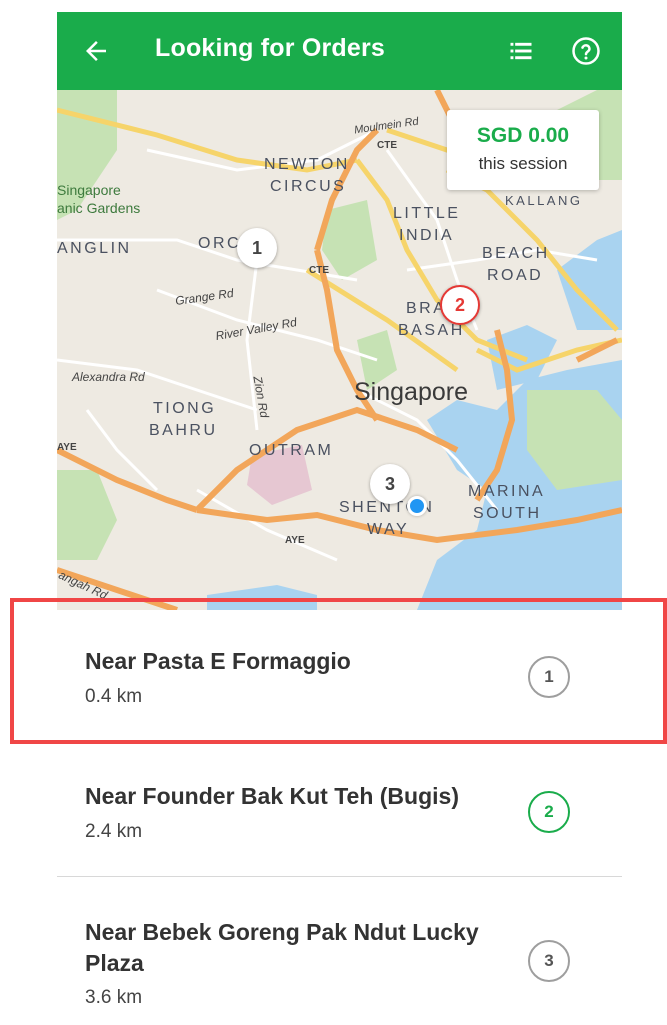  What do you see at coordinates (183, 430) in the screenshot?
I see `map-label-bahru: BAHRU` at bounding box center [183, 430].